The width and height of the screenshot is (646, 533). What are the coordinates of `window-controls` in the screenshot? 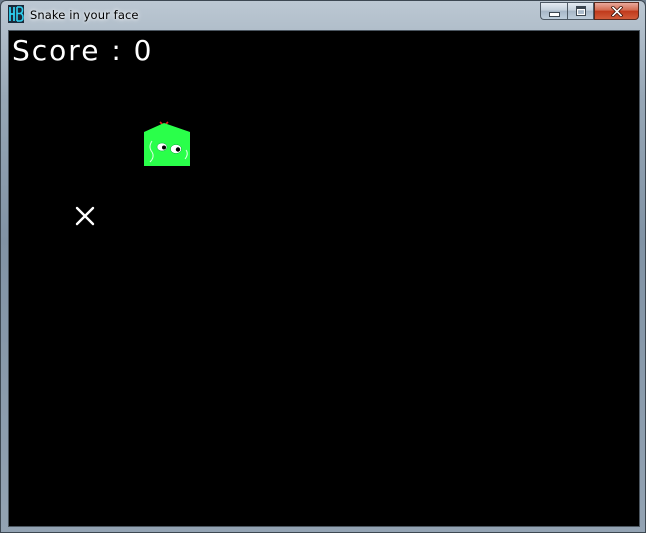 It's located at (589, 11).